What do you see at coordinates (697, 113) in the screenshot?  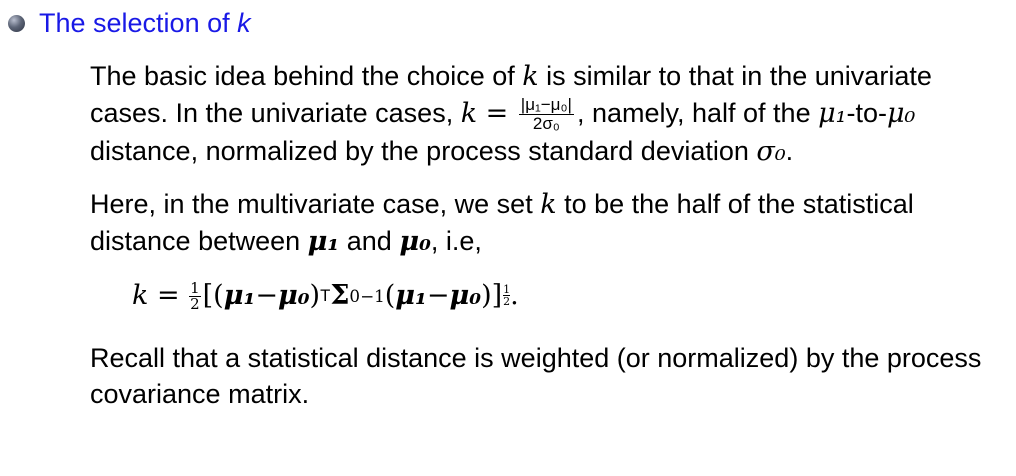 I see `text-segment: , namely, half of the` at bounding box center [697, 113].